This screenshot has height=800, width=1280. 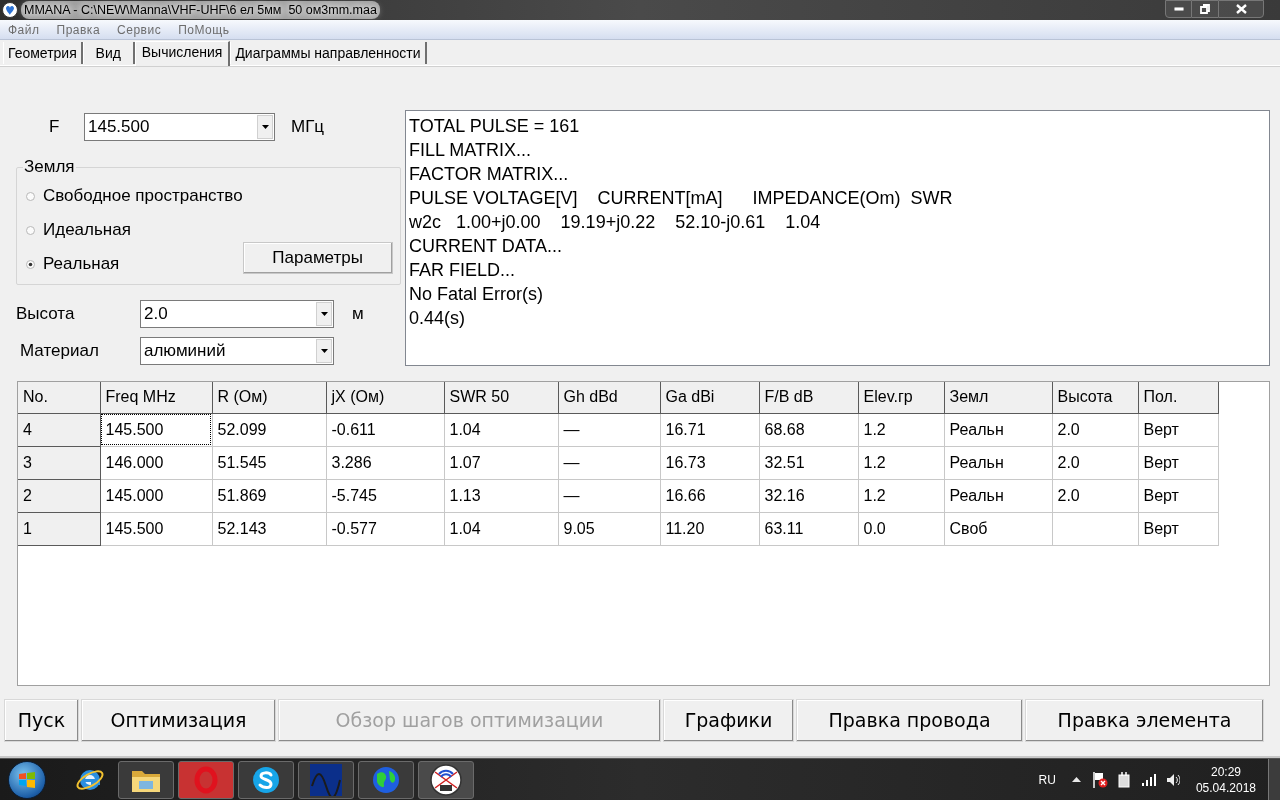 What do you see at coordinates (1178, 9) in the screenshot?
I see `minimize-button` at bounding box center [1178, 9].